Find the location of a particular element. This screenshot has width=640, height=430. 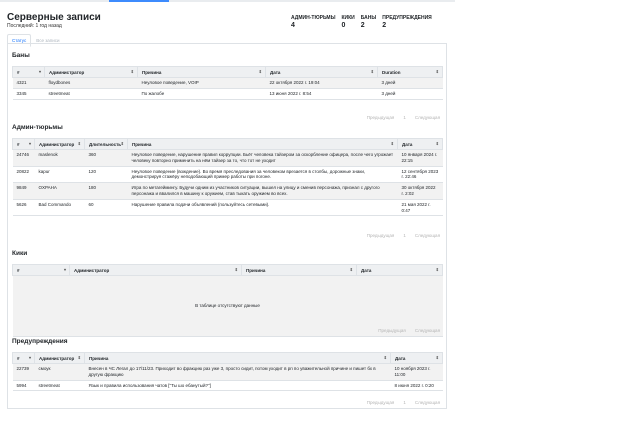

stat-warnings: ПРЕДУПРЕЖДЕНИЯ 2 is located at coordinates (406, 22).